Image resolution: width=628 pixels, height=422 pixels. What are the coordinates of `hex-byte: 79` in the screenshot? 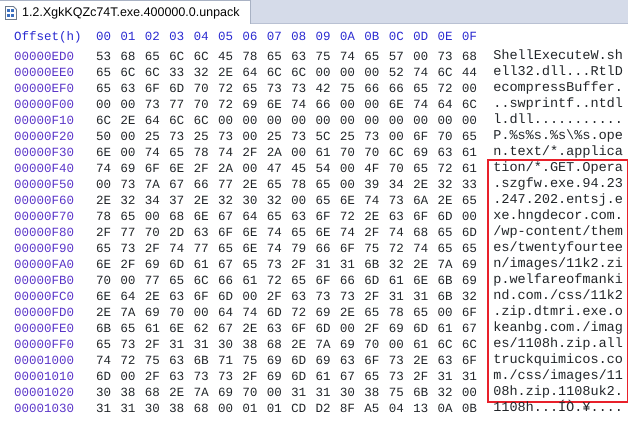 It's located at (299, 249).